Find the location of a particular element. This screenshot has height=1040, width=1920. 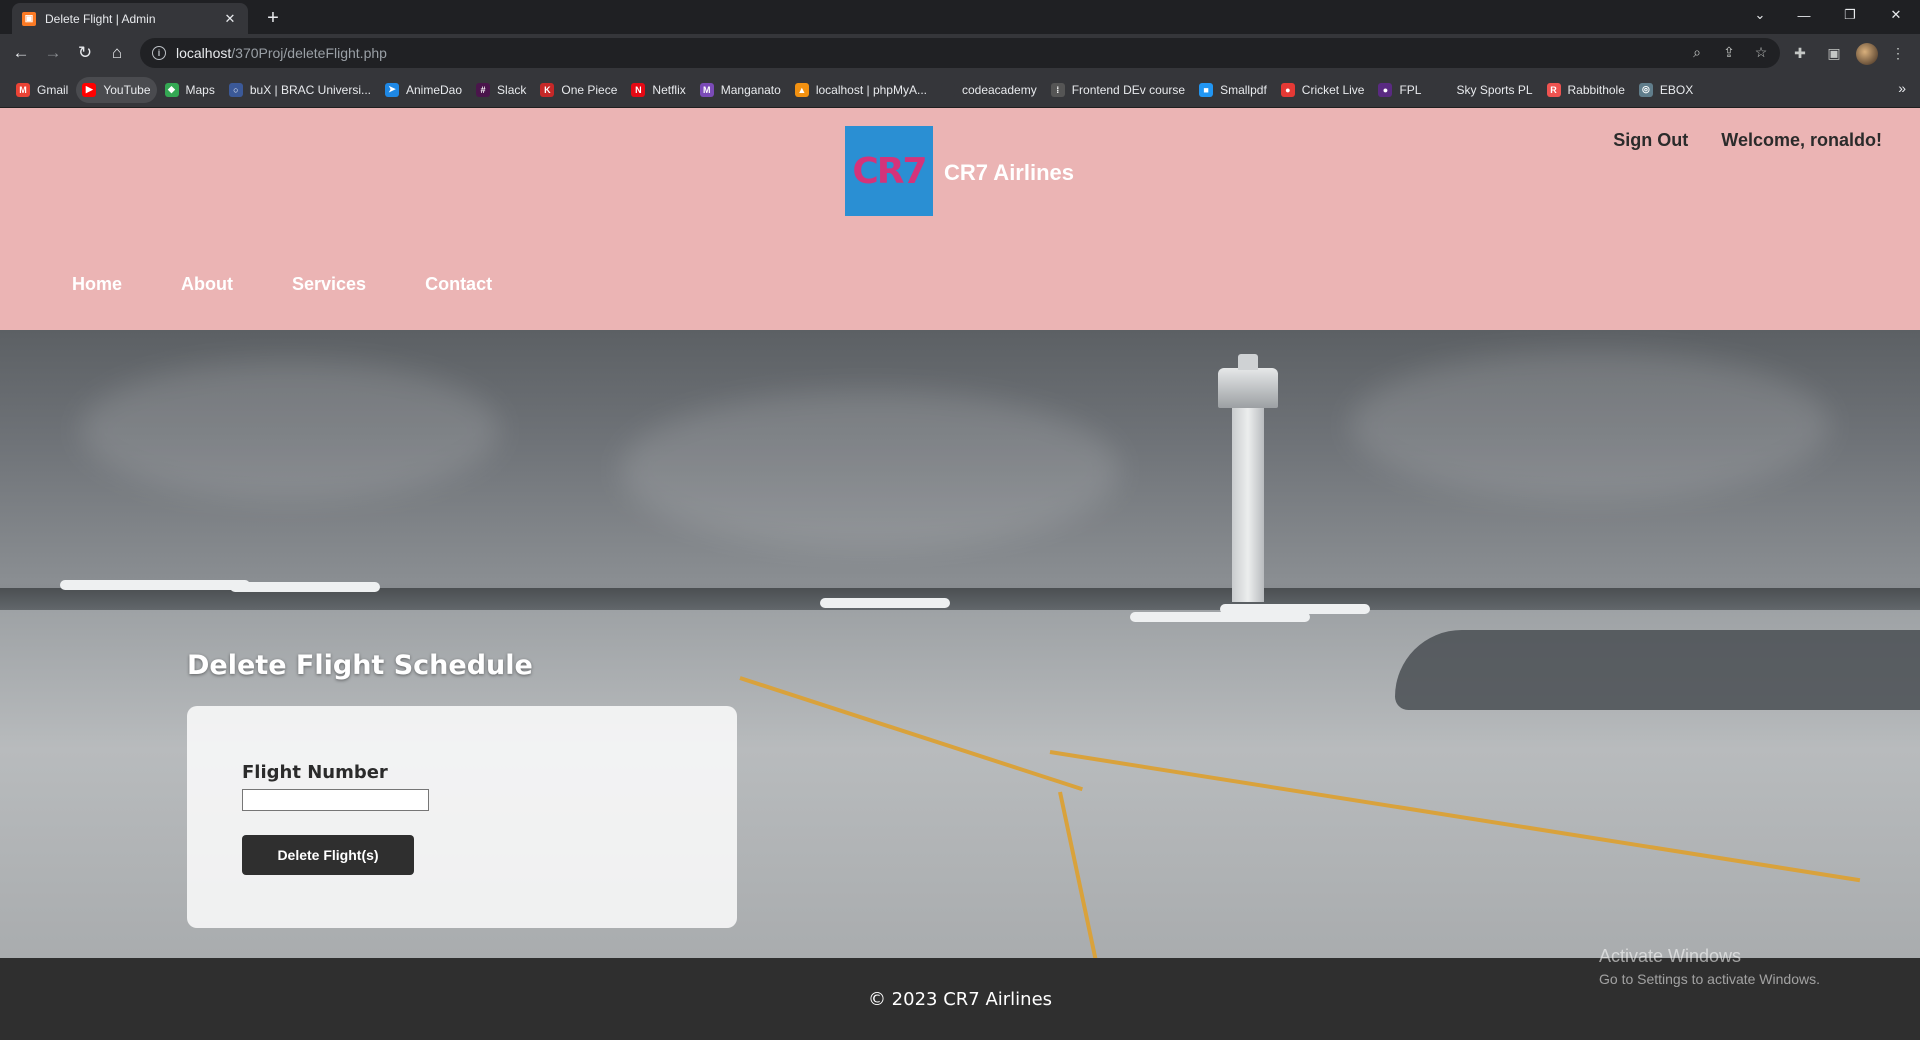

share-icon: ⇪ is located at coordinates (1729, 52).